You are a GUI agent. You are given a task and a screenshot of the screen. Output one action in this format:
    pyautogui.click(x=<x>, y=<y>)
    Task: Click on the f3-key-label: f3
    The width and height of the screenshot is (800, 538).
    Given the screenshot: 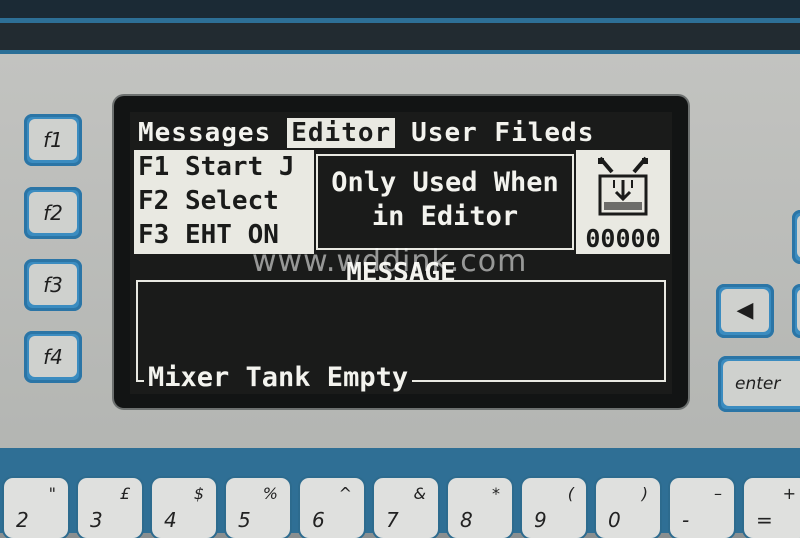 What is the action you would take?
    pyautogui.click(x=53, y=284)
    